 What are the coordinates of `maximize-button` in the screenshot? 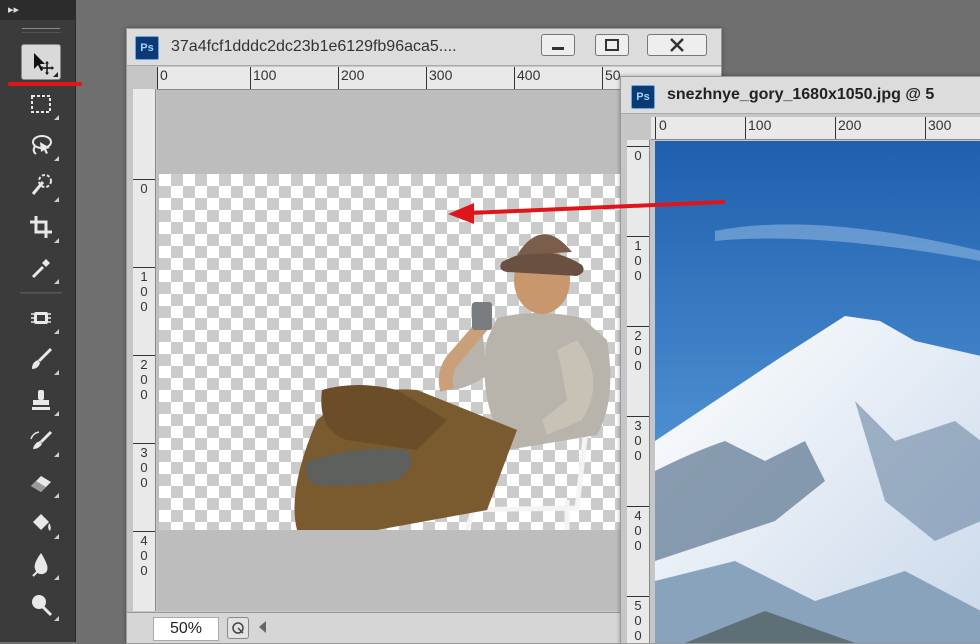 It's located at (612, 45).